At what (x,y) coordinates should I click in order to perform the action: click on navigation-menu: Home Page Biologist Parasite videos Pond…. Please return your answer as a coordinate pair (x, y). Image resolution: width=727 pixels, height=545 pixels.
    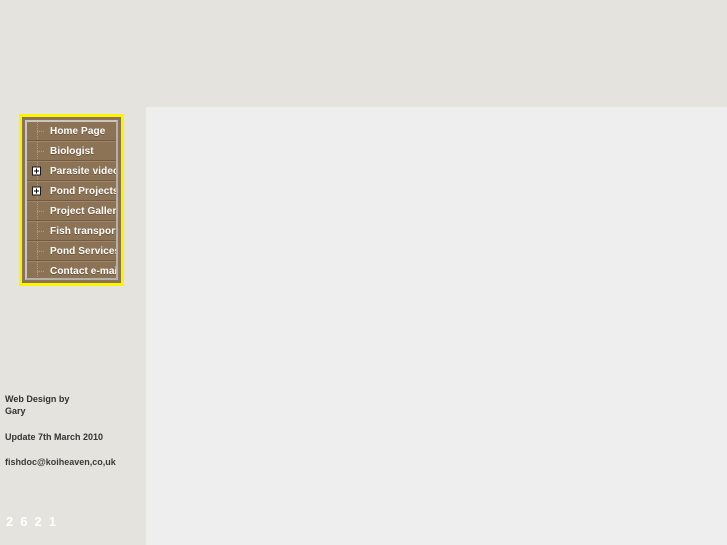
    Looking at the image, I should click on (71, 200).